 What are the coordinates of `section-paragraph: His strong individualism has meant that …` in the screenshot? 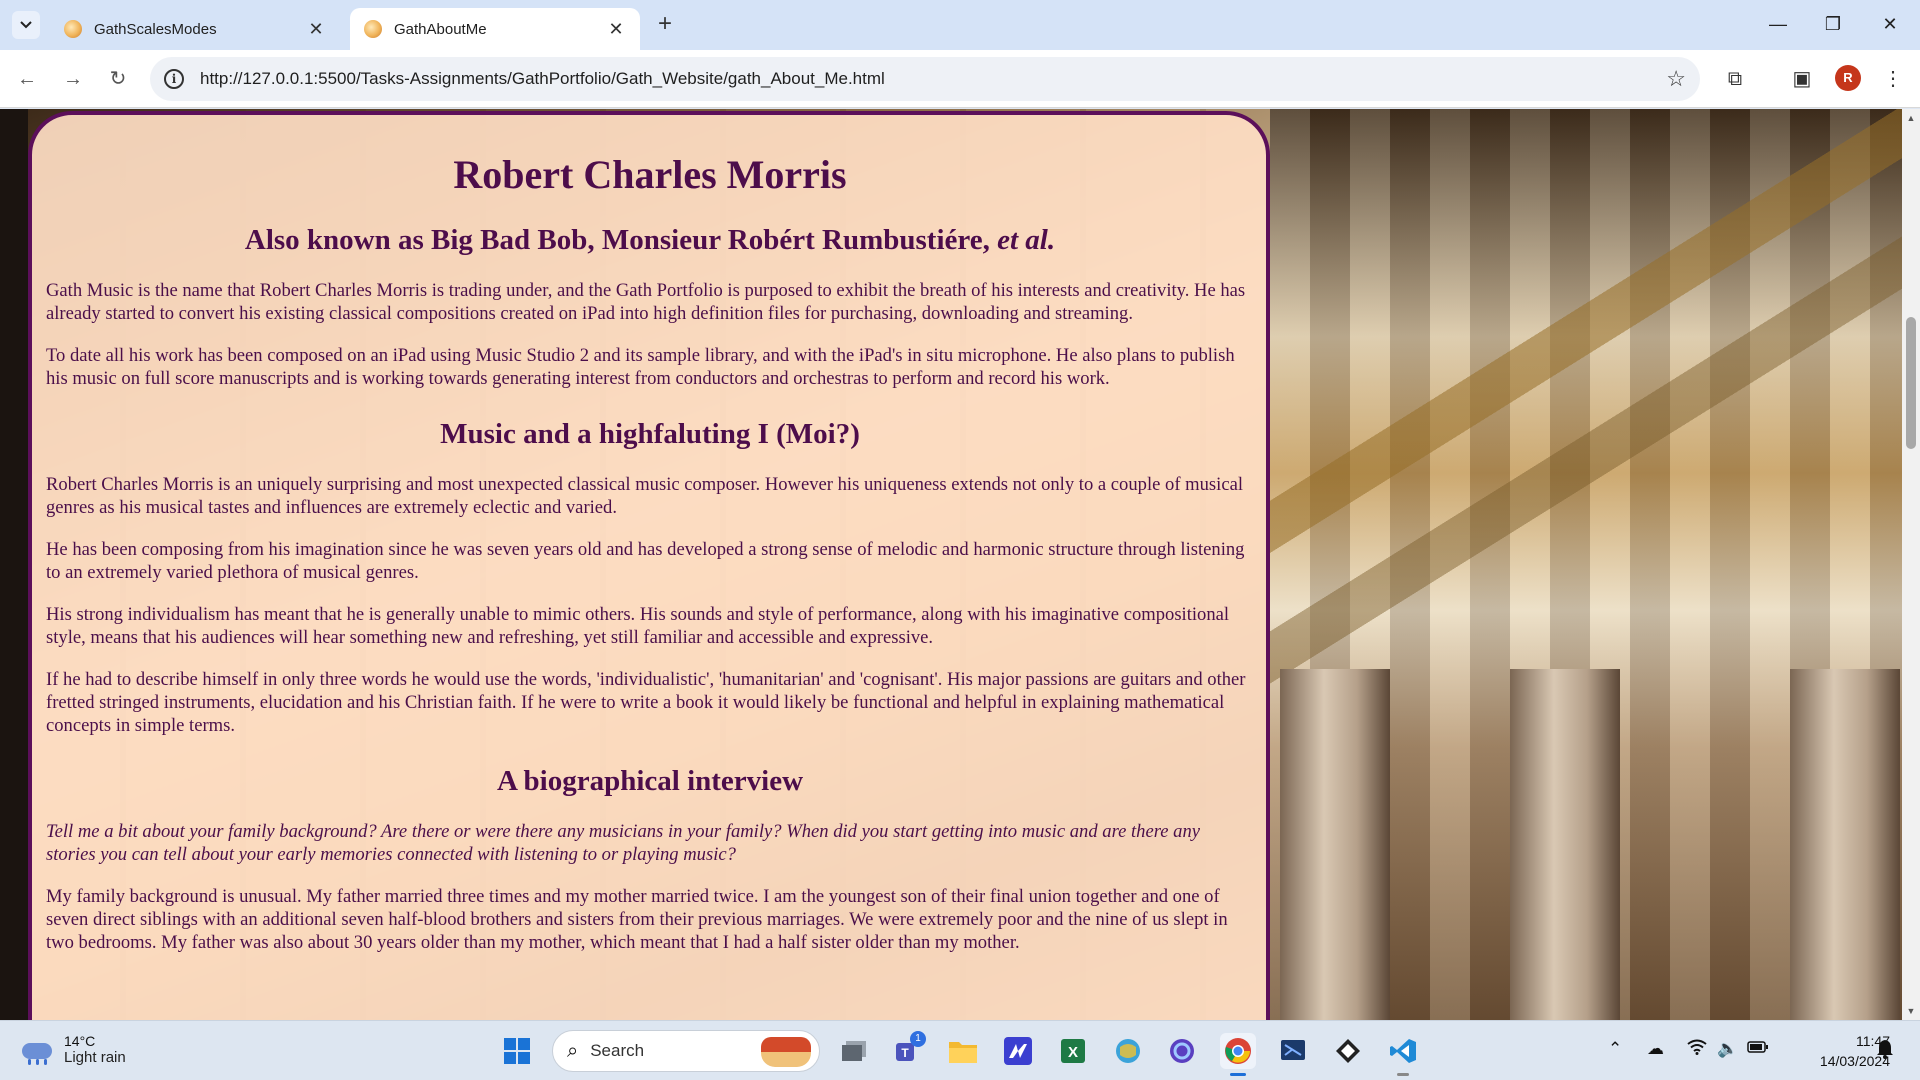 It's located at (638, 626).